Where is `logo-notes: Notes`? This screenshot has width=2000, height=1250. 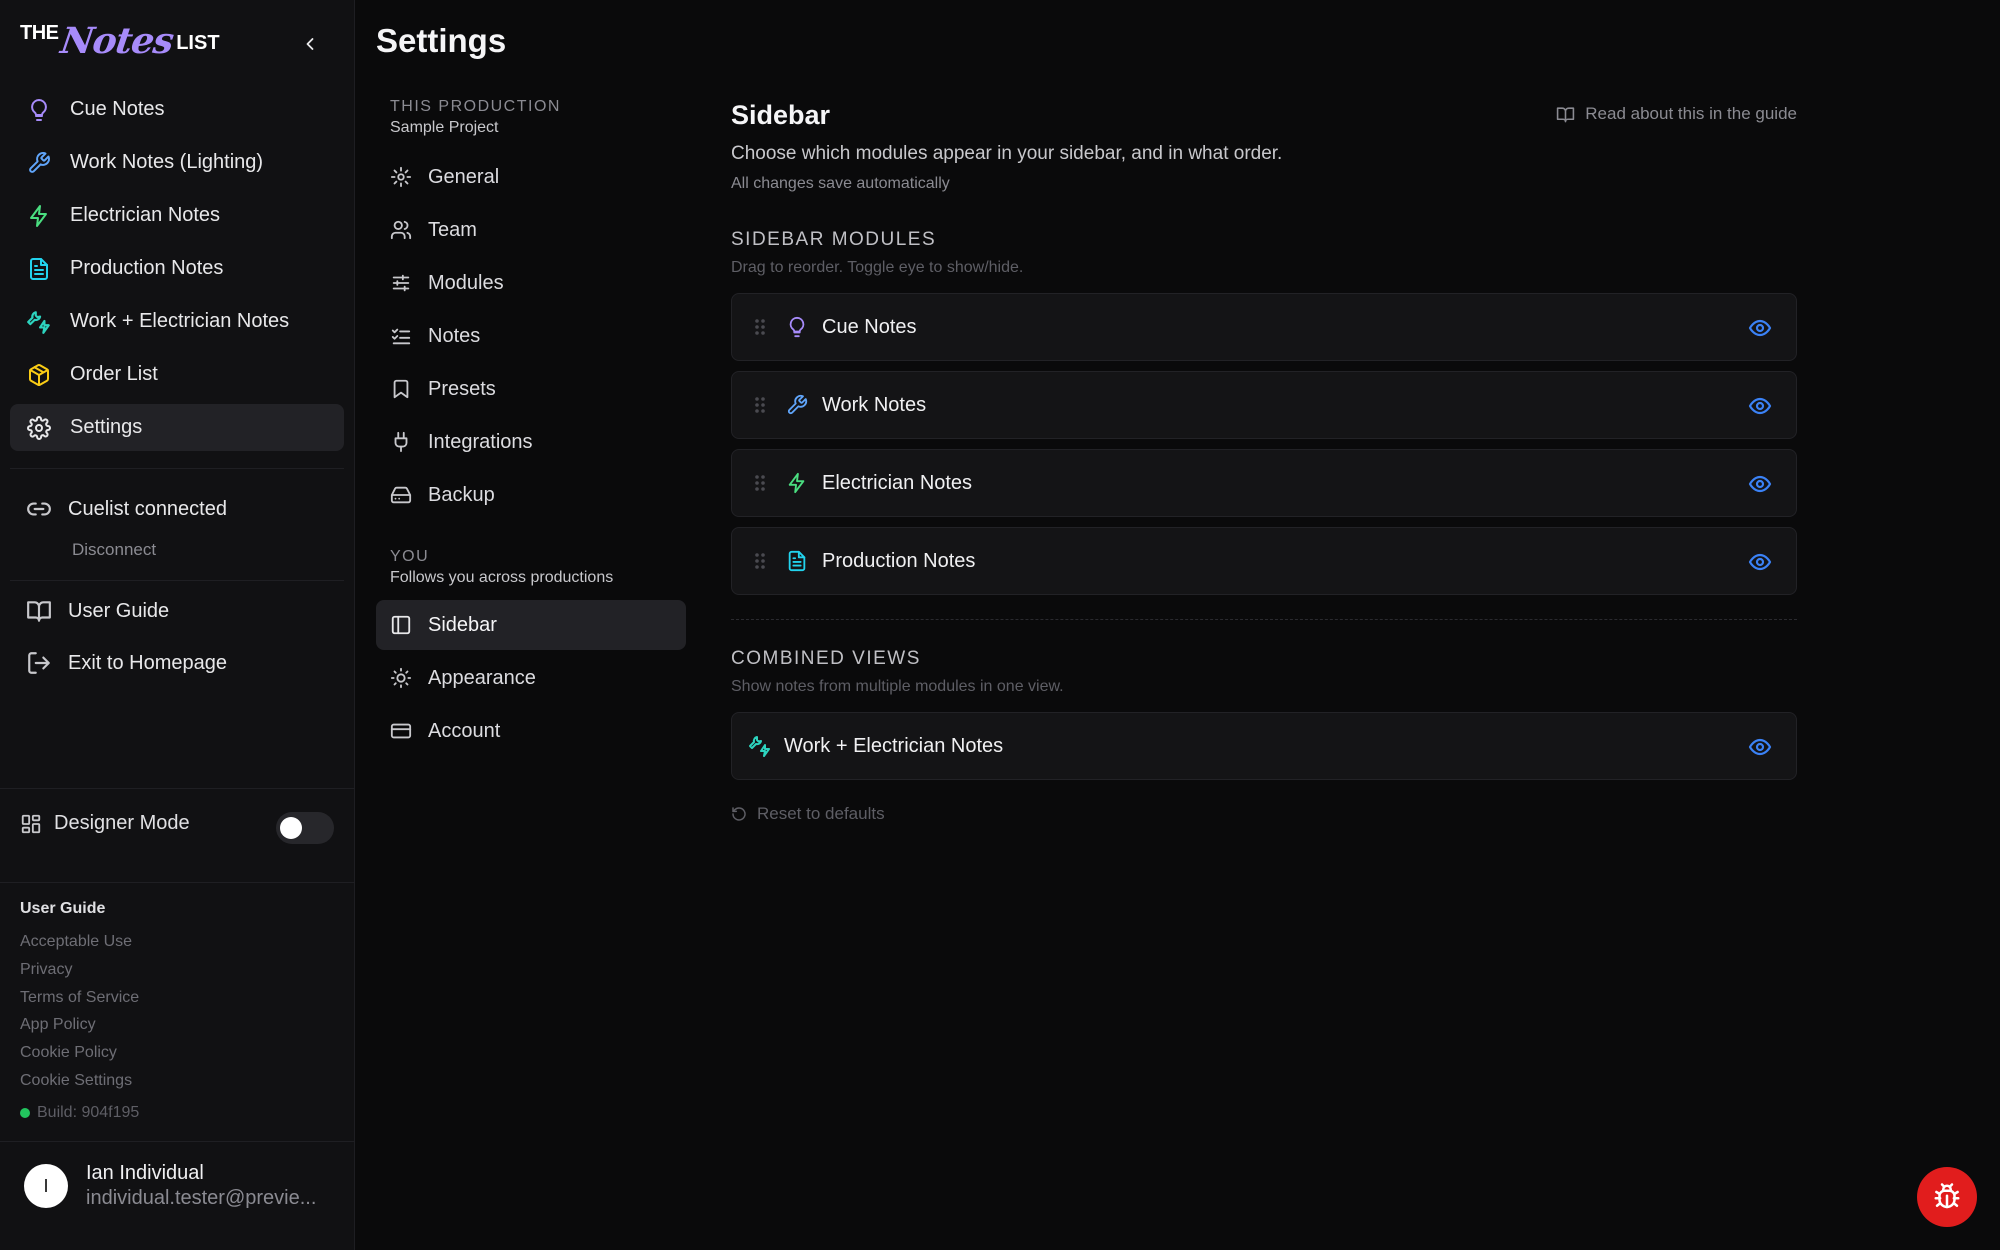
logo-notes: Notes is located at coordinates (116, 41).